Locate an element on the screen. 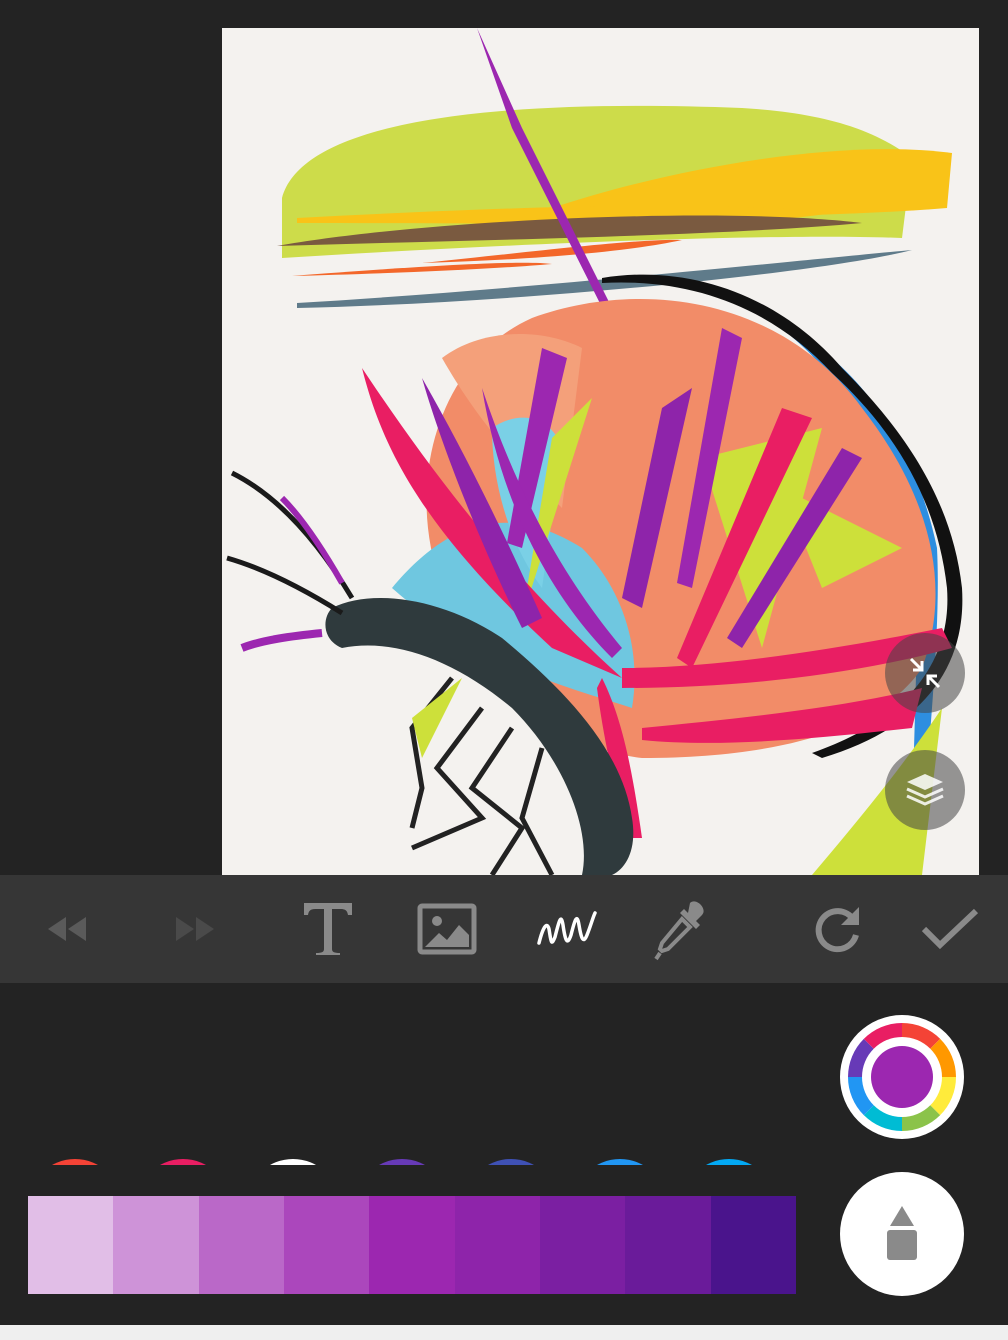 This screenshot has width=1008, height=1340. check-icon is located at coordinates (950, 929).